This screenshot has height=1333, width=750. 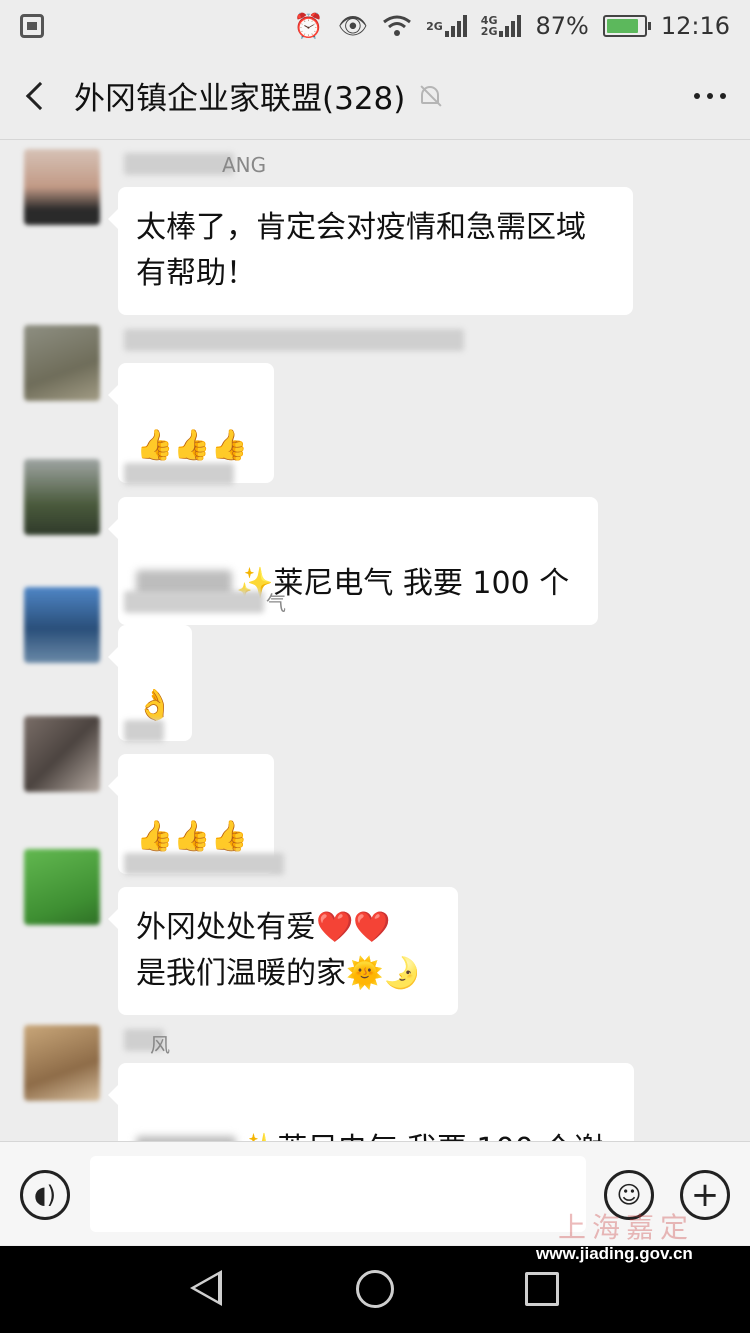 What do you see at coordinates (160, 1045) in the screenshot?
I see `sender-name: 风` at bounding box center [160, 1045].